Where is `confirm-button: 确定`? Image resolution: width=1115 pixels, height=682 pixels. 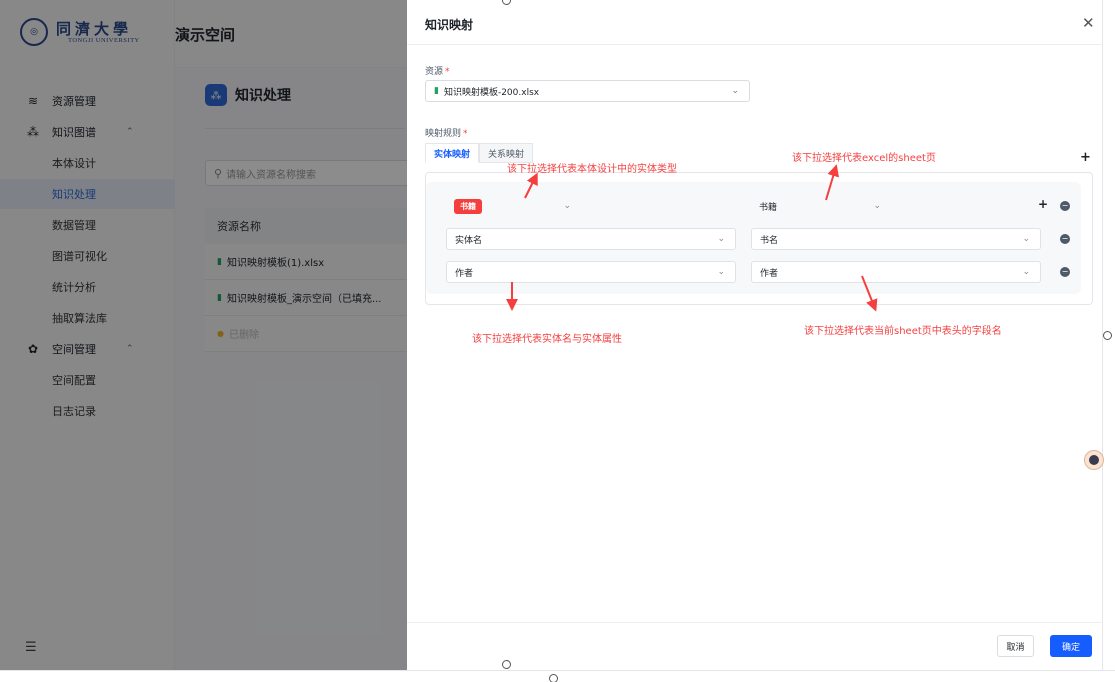
confirm-button: 确定 is located at coordinates (1071, 646).